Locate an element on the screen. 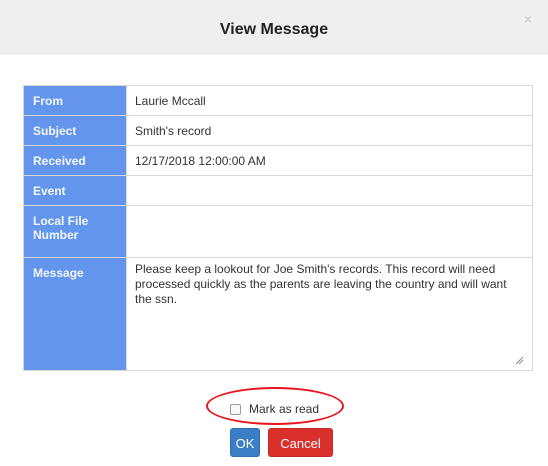 The height and width of the screenshot is (466, 548). event-label: Event is located at coordinates (75, 190).